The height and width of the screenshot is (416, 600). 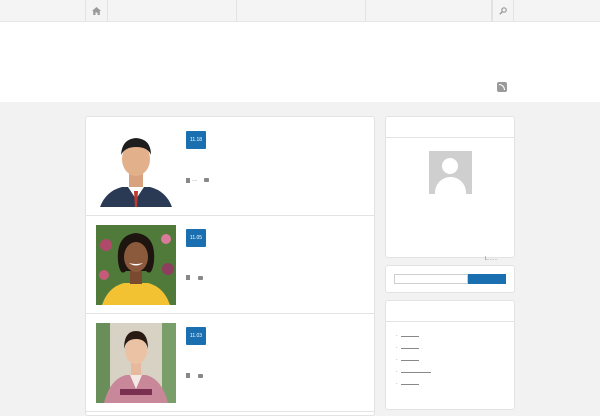 I want to click on post-item: 11.05, so click(x=230, y=264).